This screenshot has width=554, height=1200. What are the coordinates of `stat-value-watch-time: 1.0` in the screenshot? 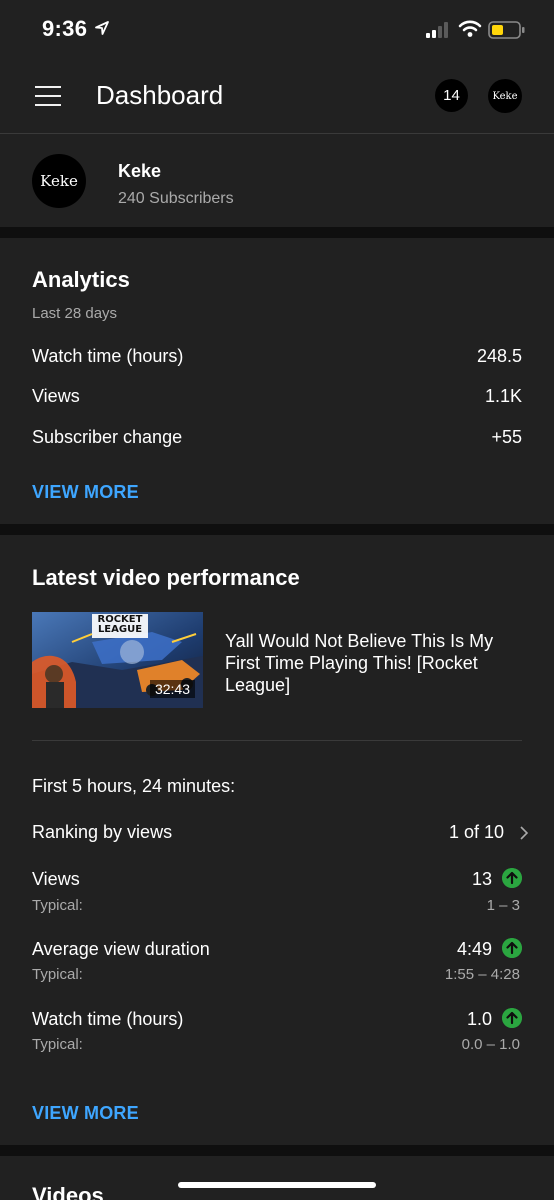 It's located at (479, 1019).